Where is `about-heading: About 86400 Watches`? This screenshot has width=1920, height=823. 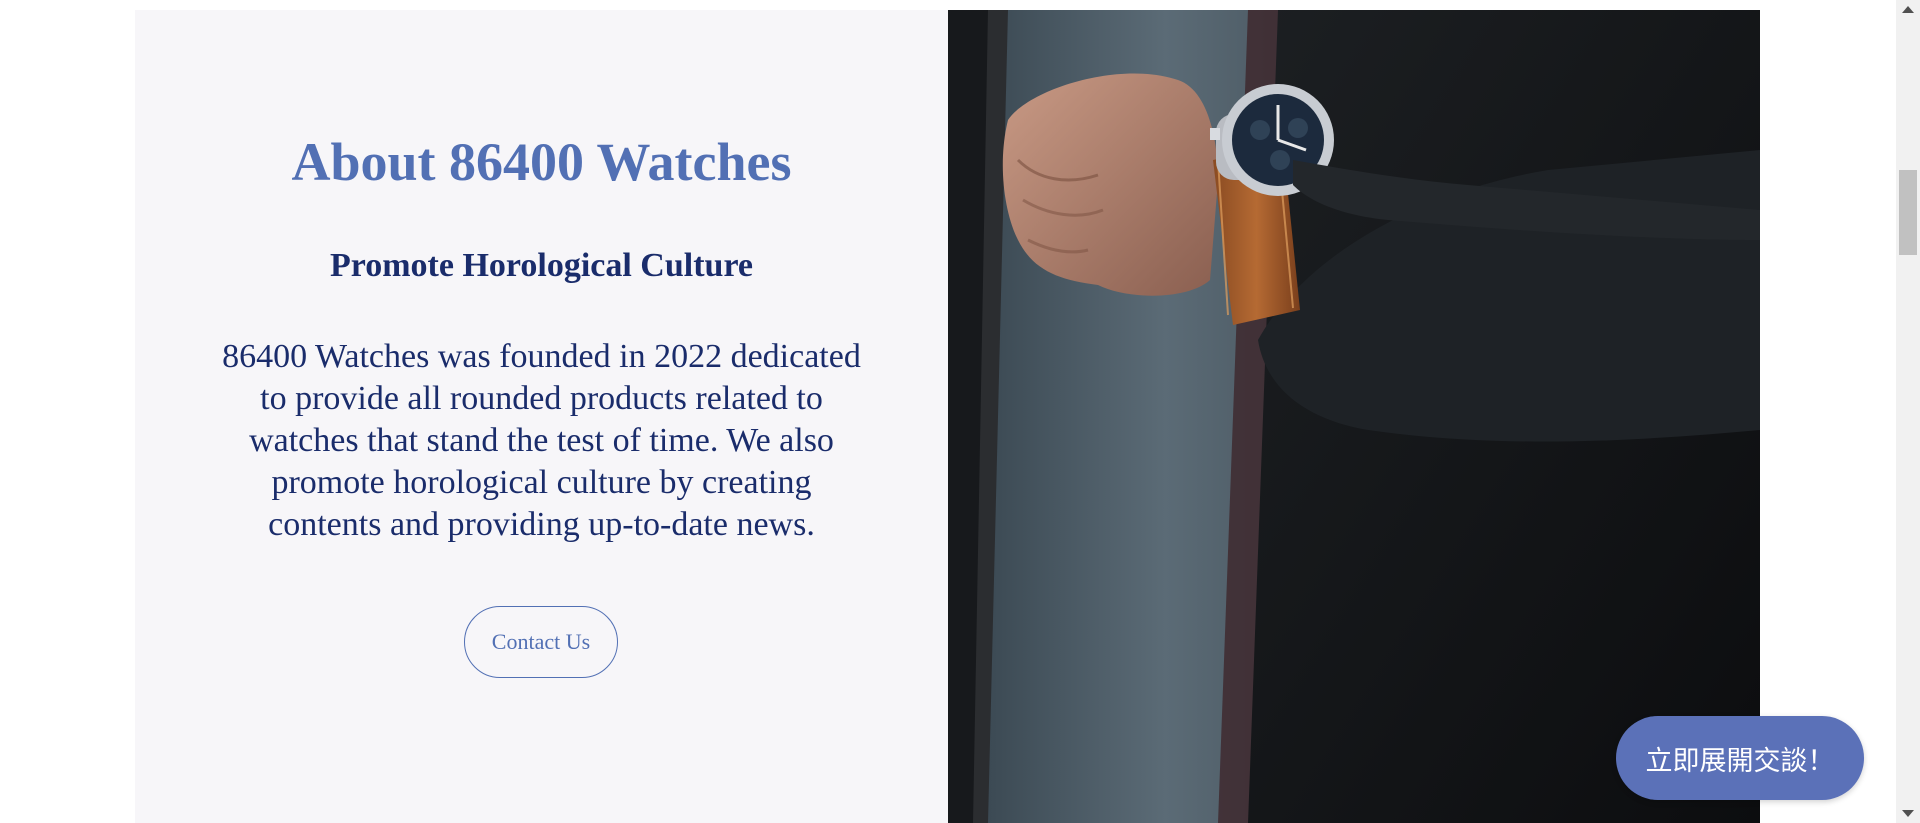 about-heading: About 86400 Watches is located at coordinates (541, 162).